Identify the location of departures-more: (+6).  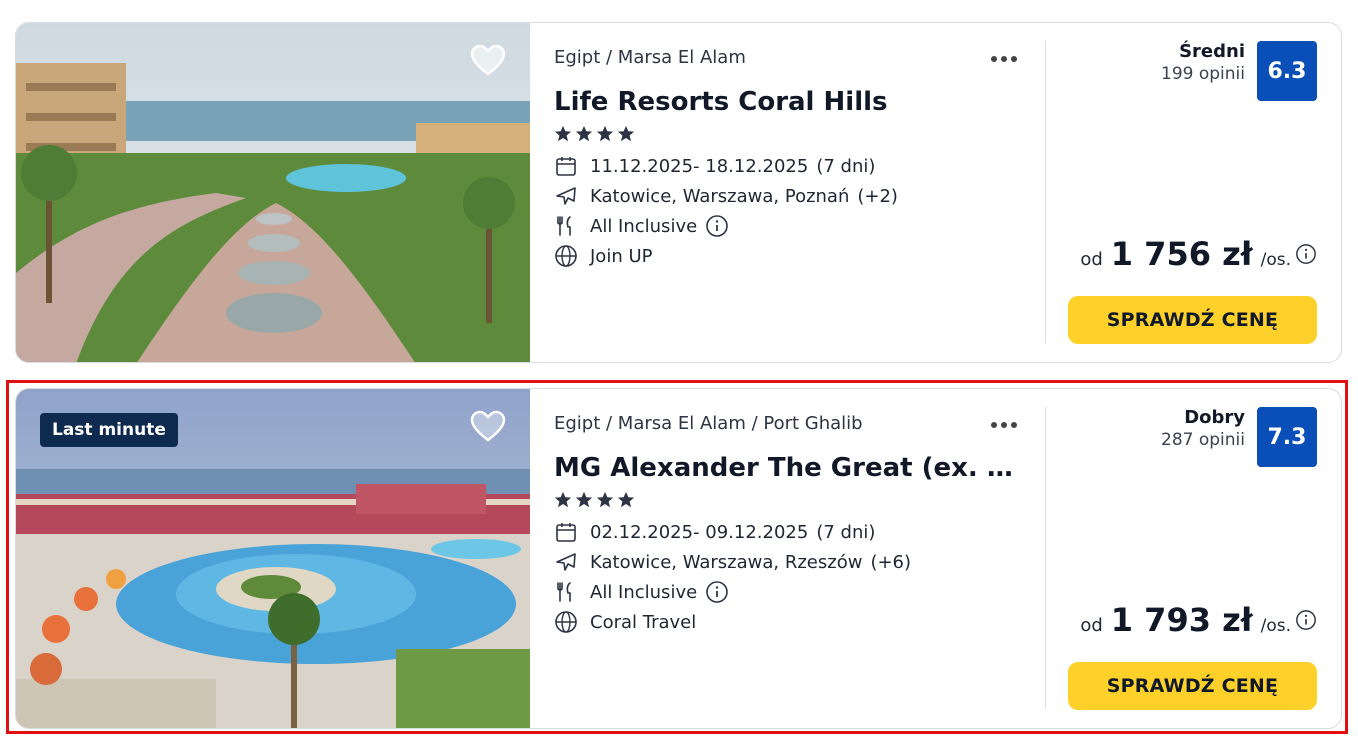
(890, 562).